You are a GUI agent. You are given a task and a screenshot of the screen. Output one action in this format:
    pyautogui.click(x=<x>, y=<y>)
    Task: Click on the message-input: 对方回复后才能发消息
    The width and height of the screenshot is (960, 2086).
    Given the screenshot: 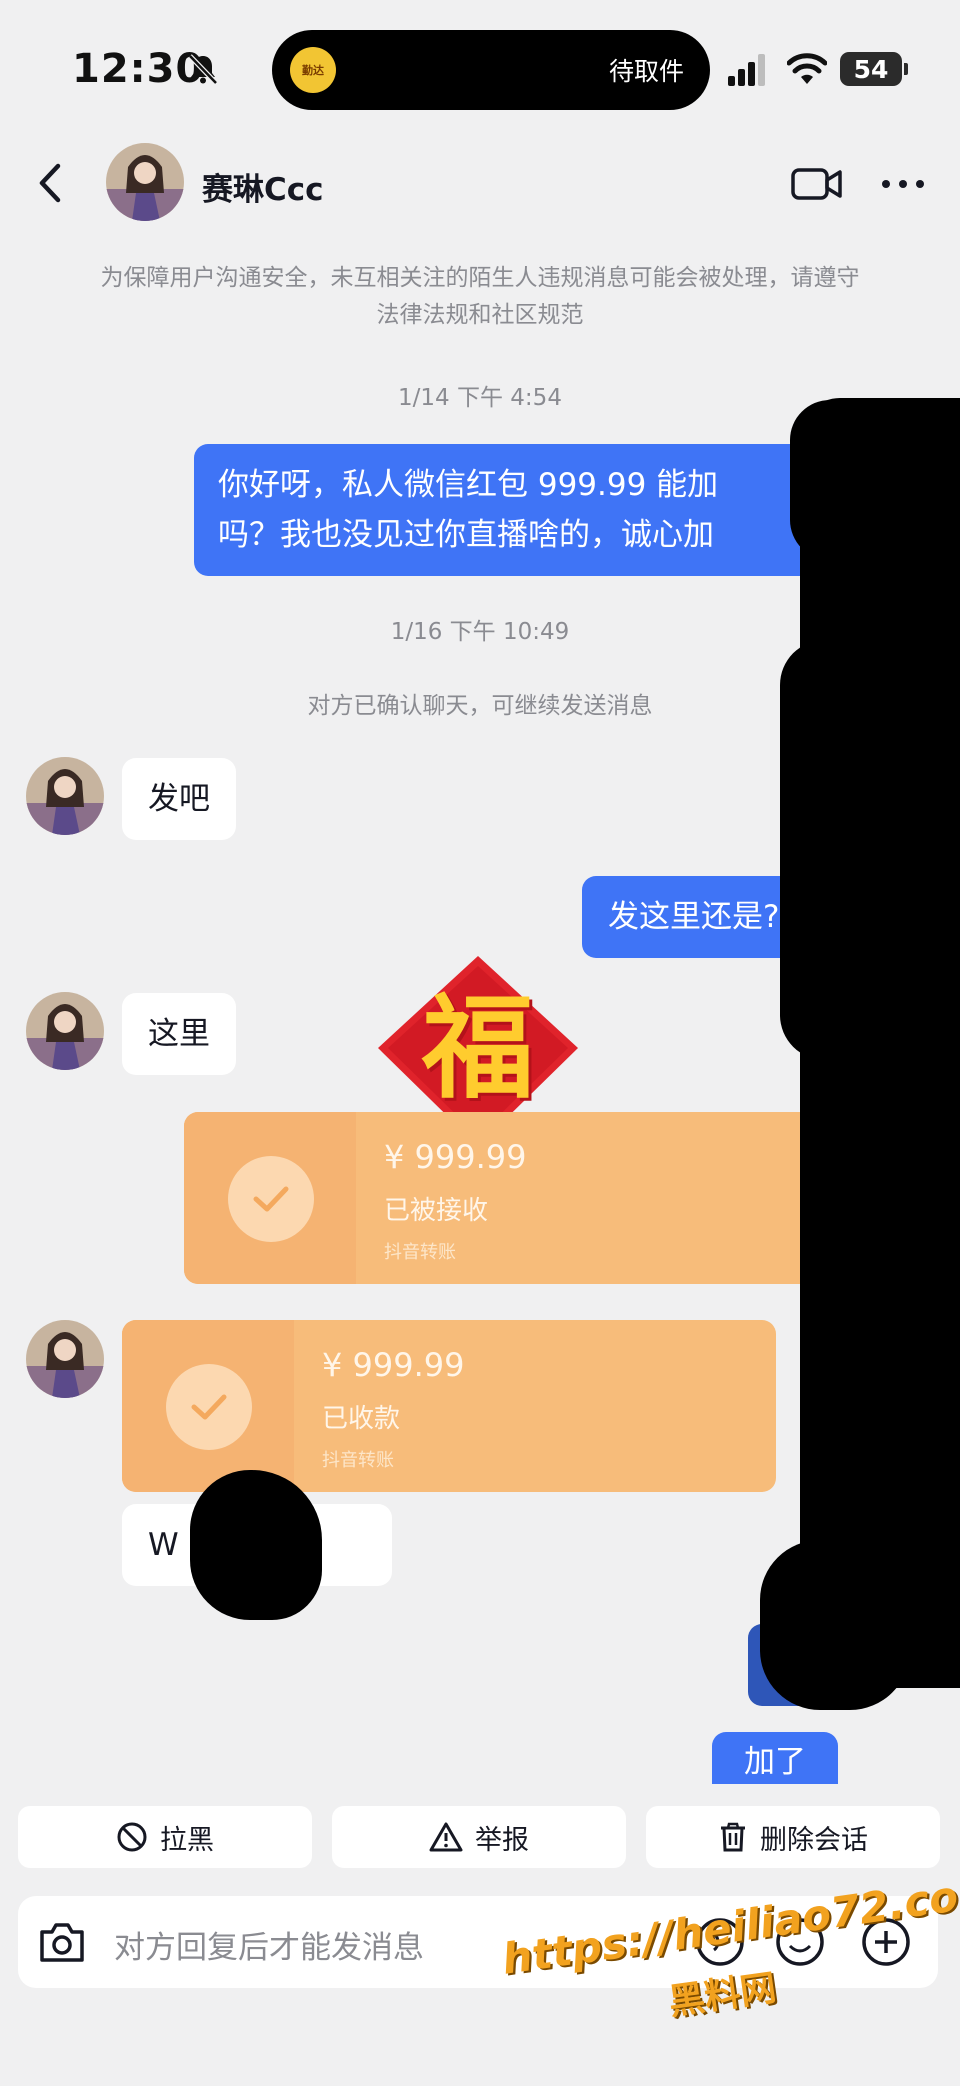 What is the action you would take?
    pyautogui.click(x=269, y=1944)
    